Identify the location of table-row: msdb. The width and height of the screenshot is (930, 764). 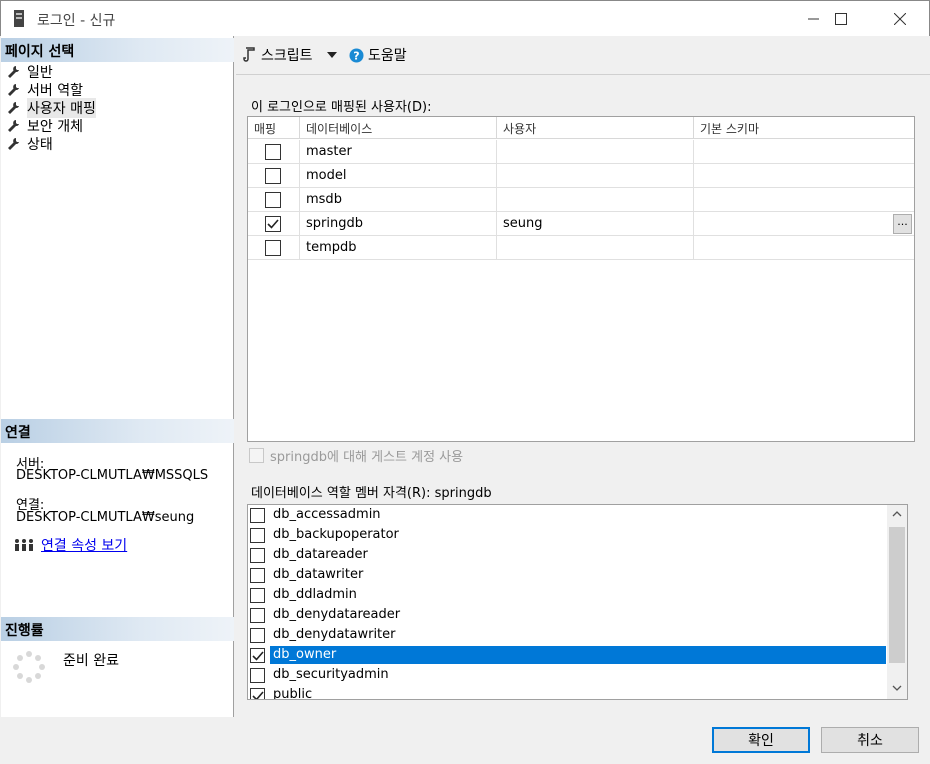
(581, 200).